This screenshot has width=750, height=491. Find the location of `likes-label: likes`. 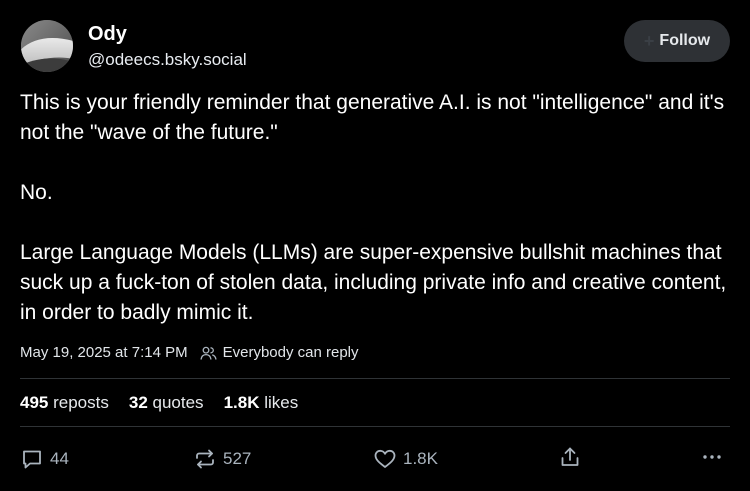

likes-label: likes is located at coordinates (281, 402).